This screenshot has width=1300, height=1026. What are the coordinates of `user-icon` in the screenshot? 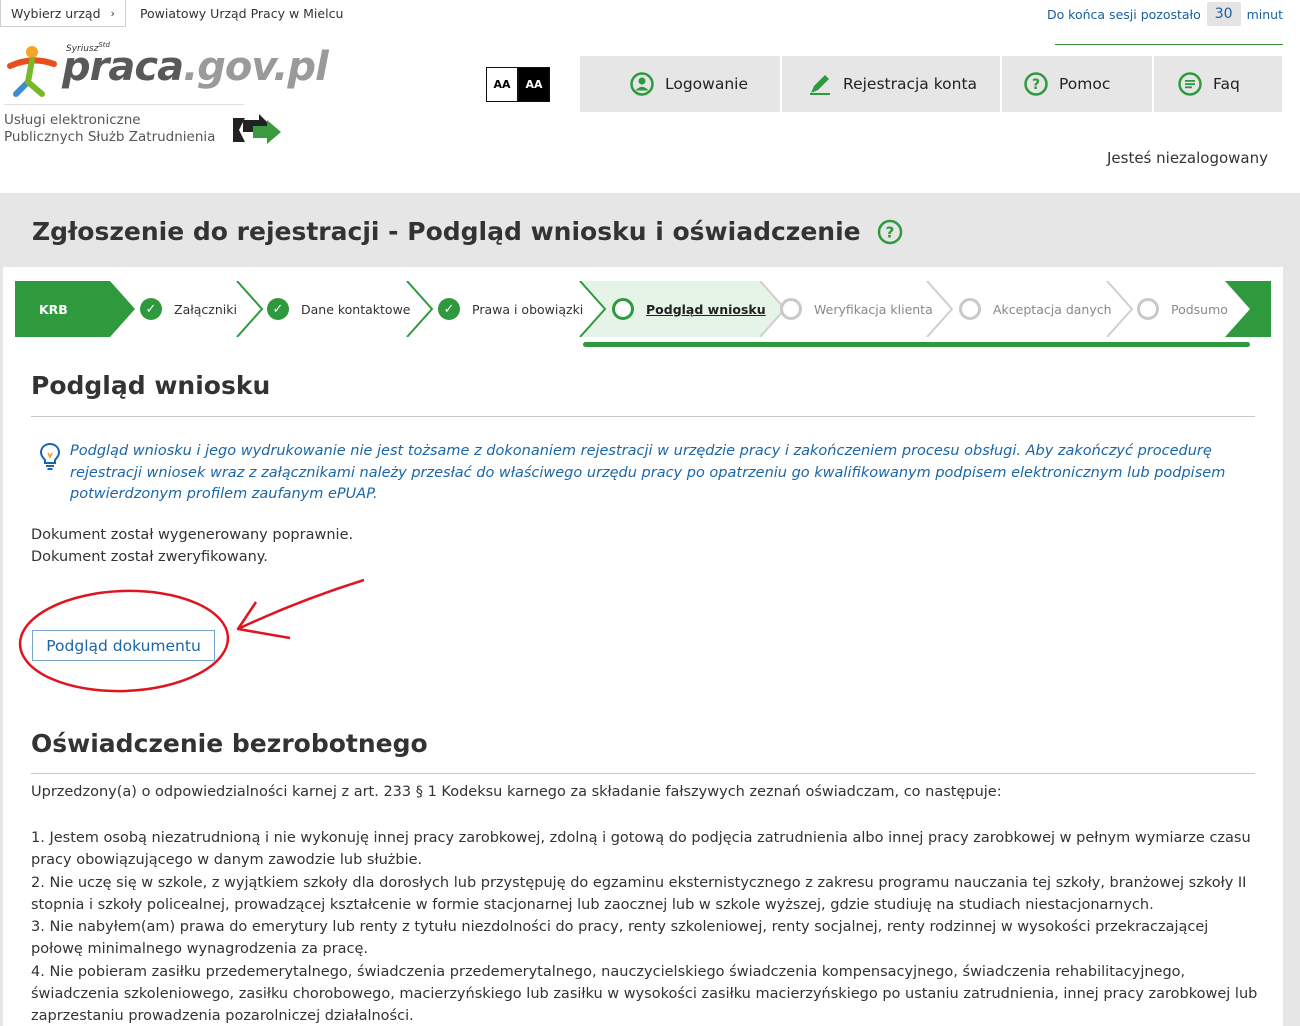 It's located at (642, 84).